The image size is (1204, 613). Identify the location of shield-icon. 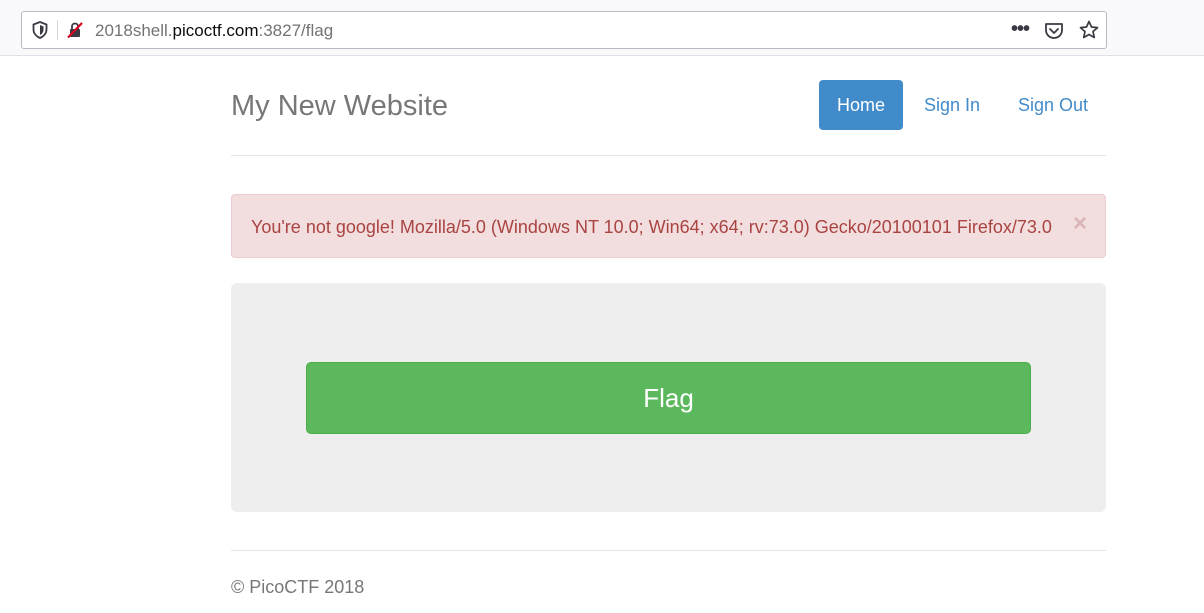
(40, 30).